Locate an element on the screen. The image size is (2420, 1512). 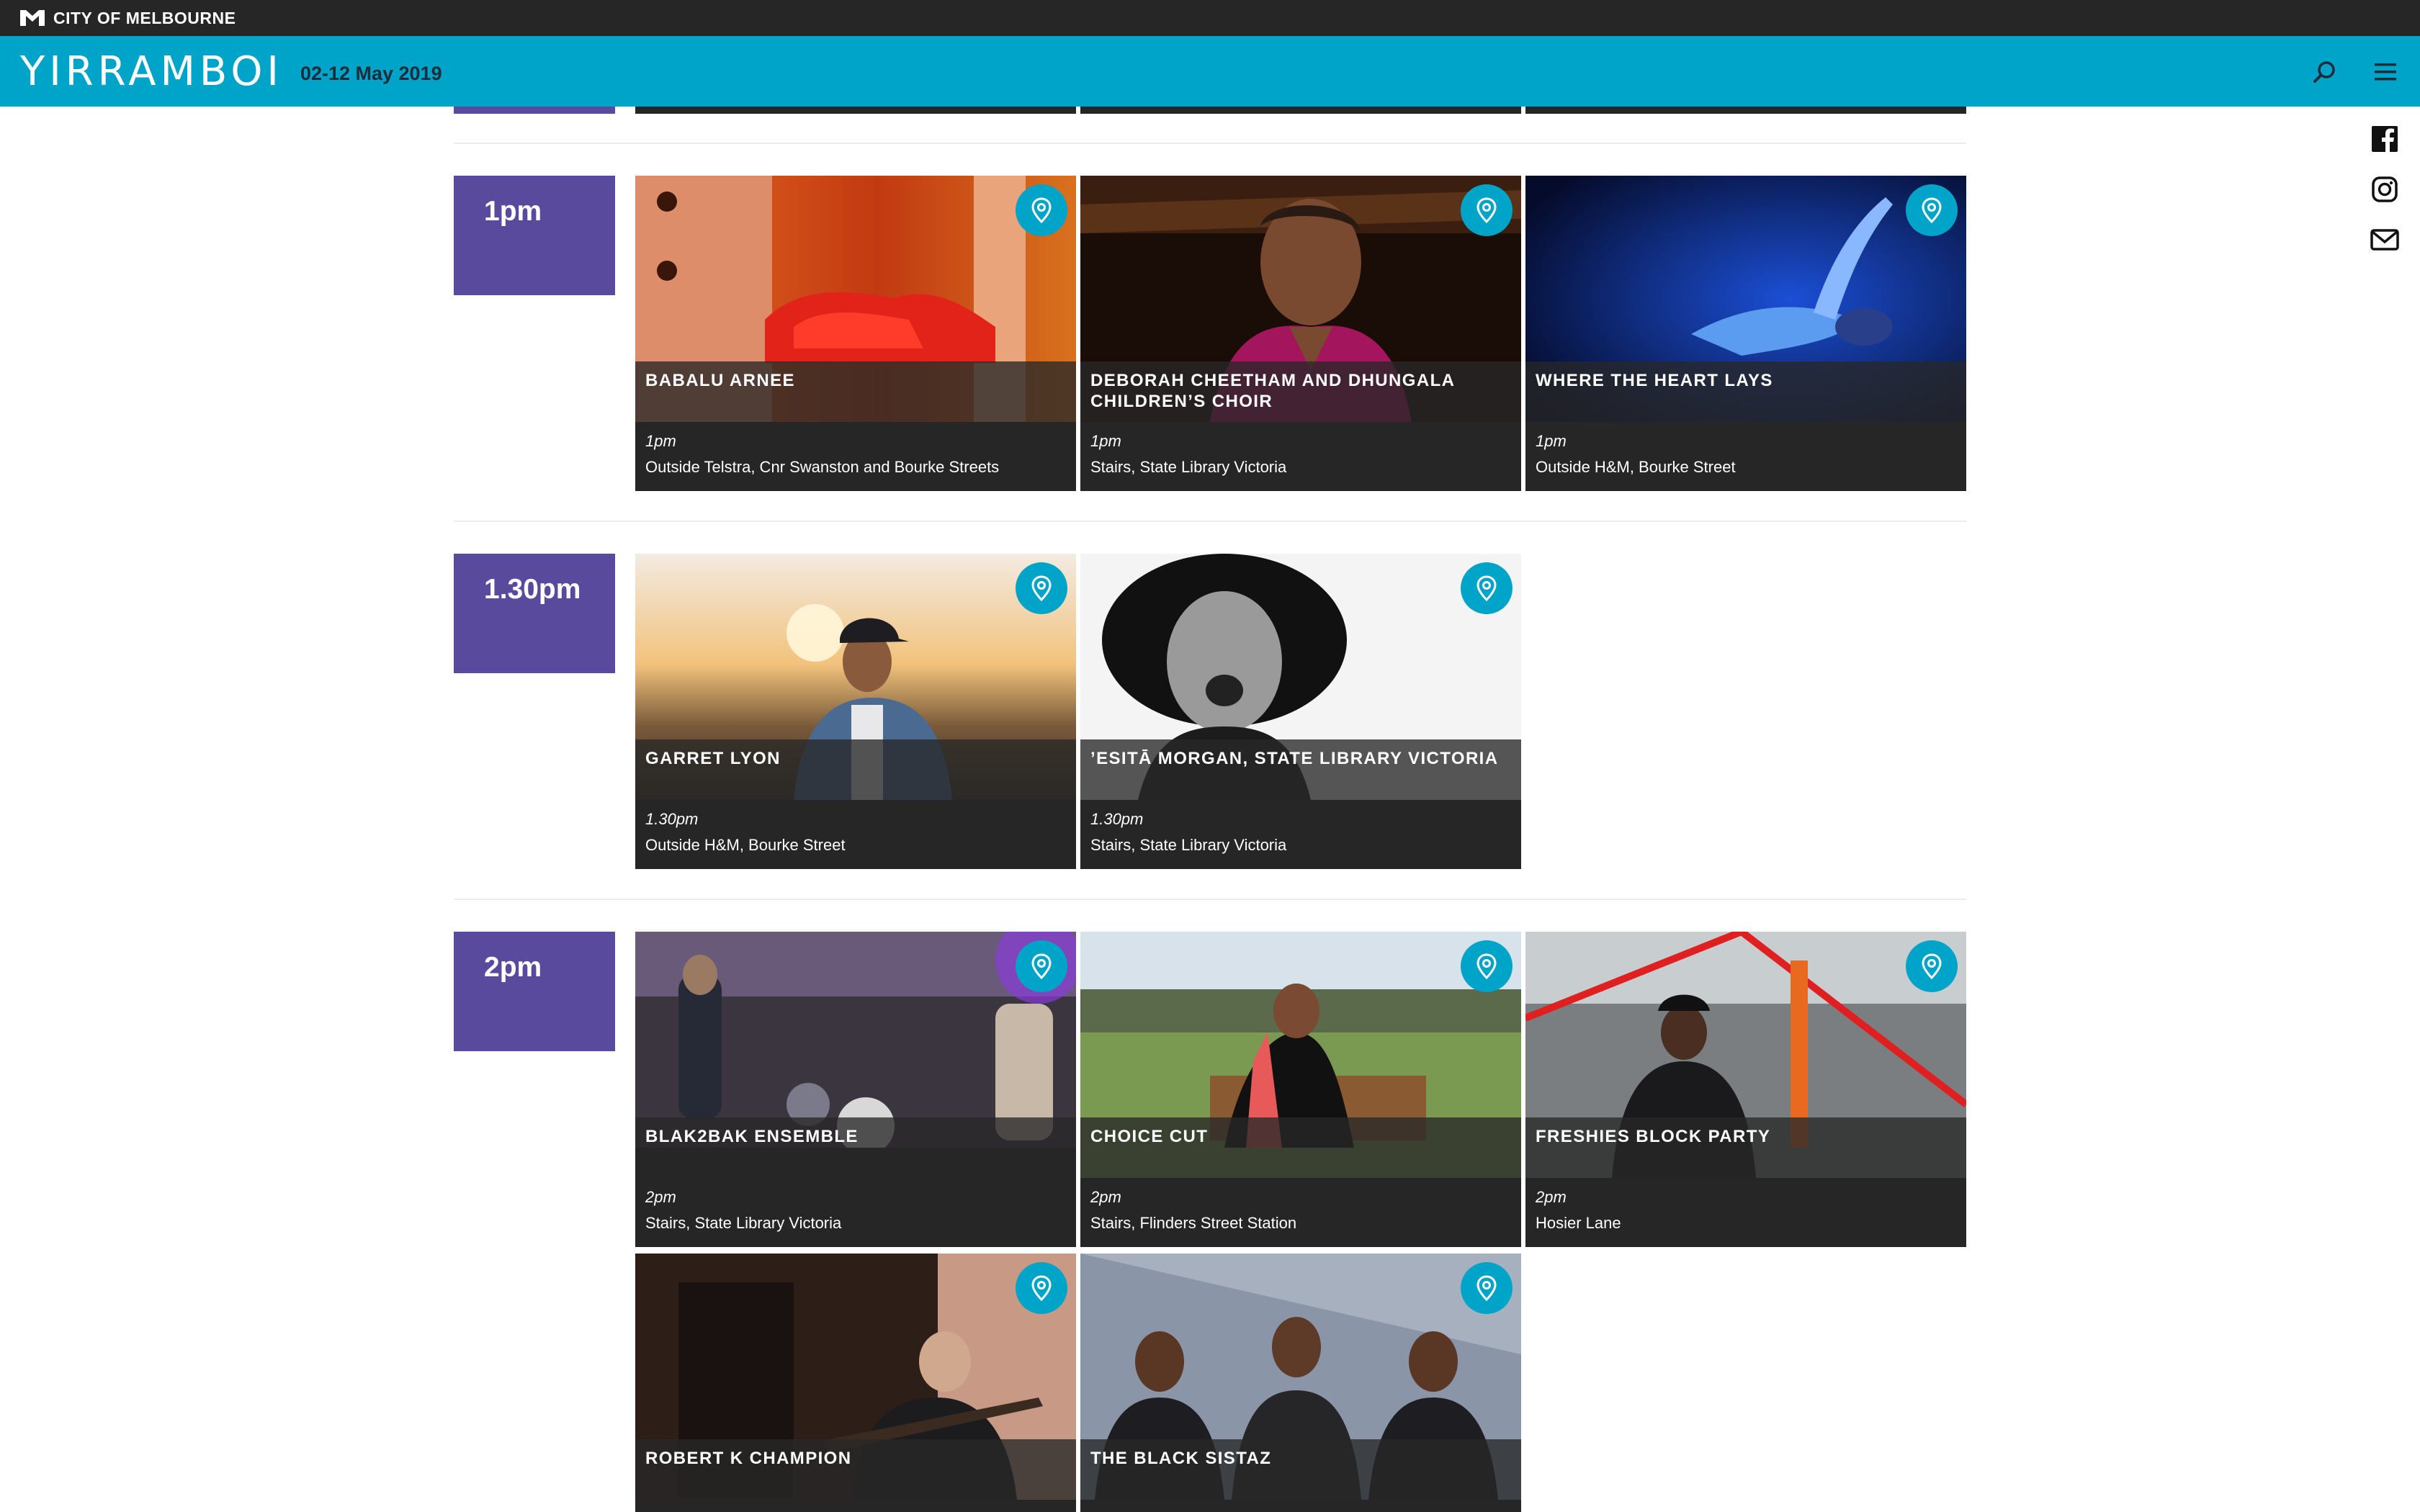
city-of-melbourne-bar: CITY OF MELBOURNE is located at coordinates (1210, 18).